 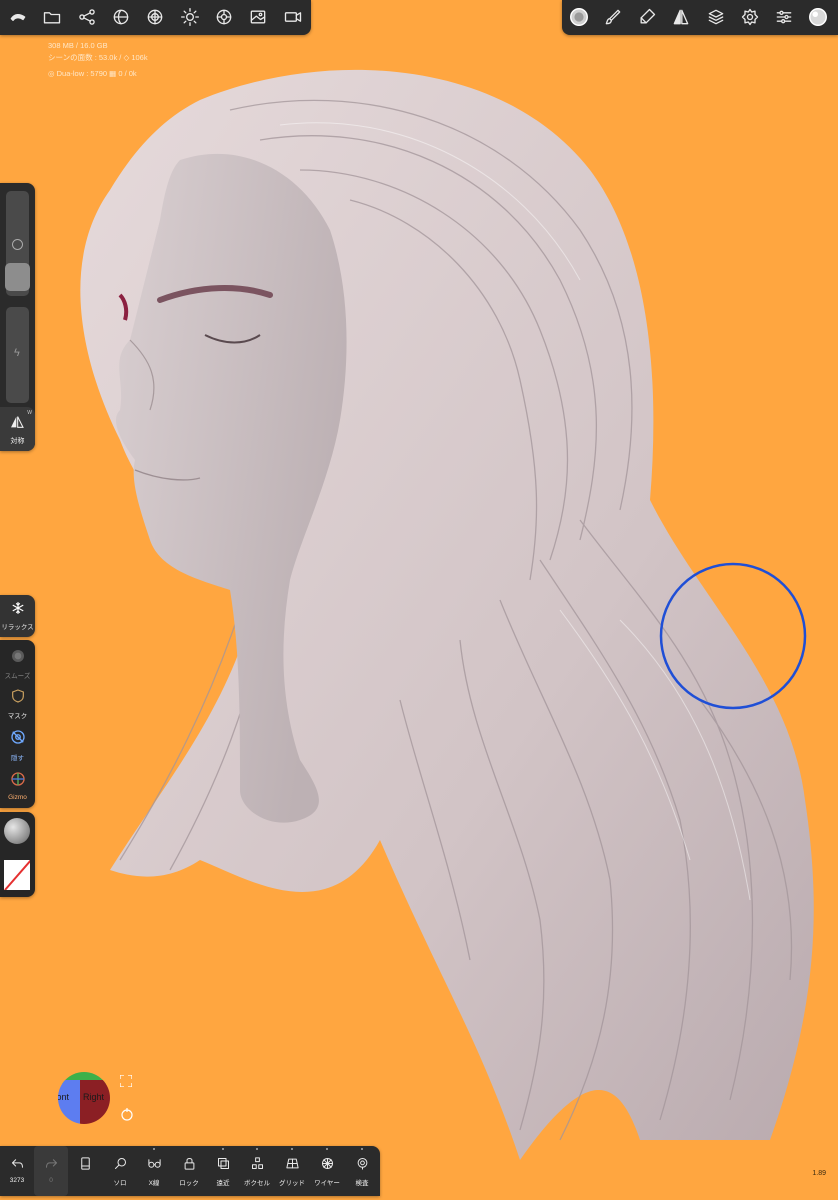 I want to click on snowflake-icon, so click(x=17, y=608).